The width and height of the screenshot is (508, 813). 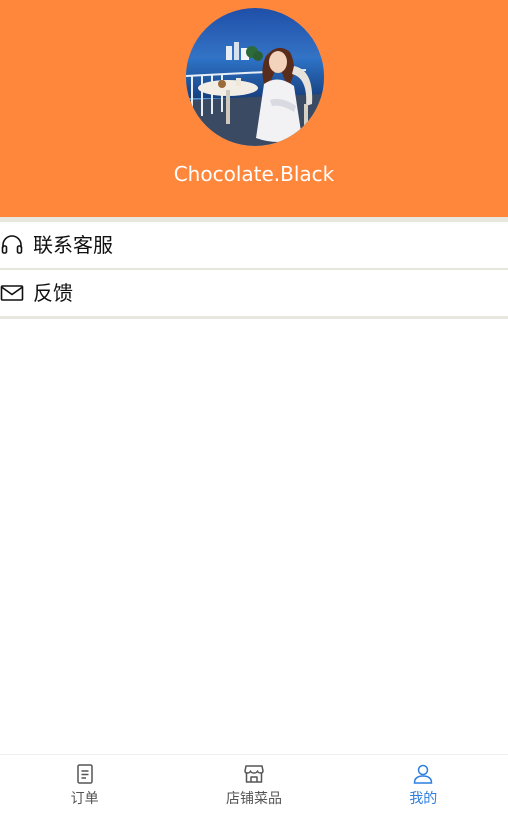 I want to click on menu-item-label: 联系客服, so click(x=73, y=245).